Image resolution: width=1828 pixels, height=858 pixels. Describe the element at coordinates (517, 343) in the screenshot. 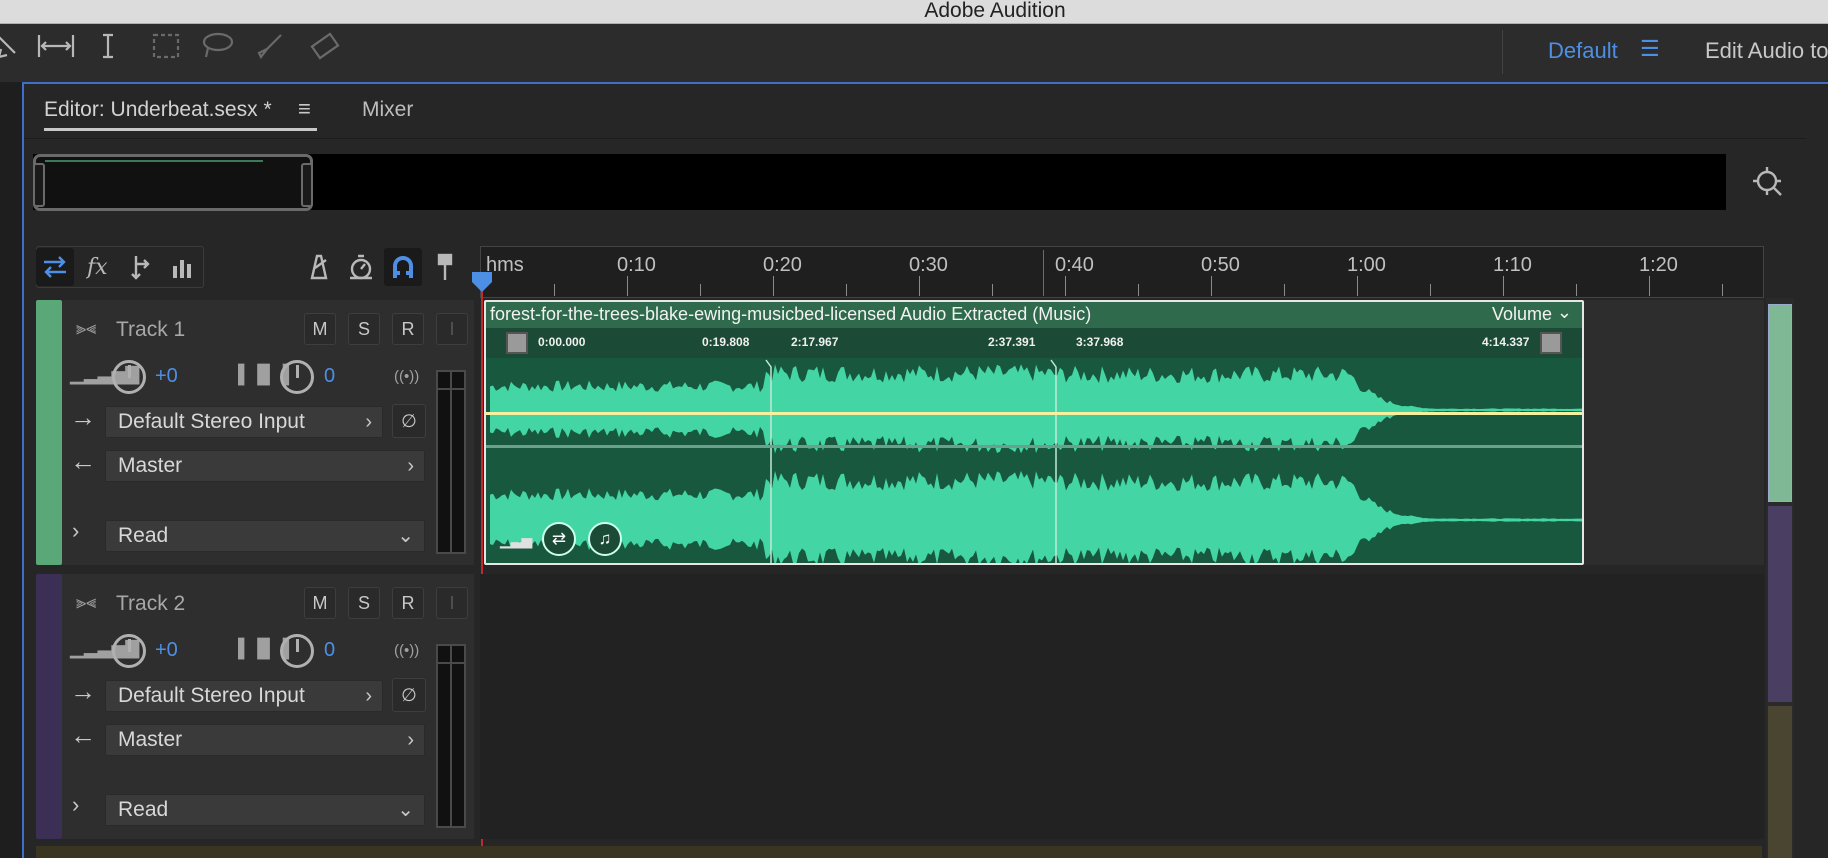

I see `fade-in-handle-icon` at that location.